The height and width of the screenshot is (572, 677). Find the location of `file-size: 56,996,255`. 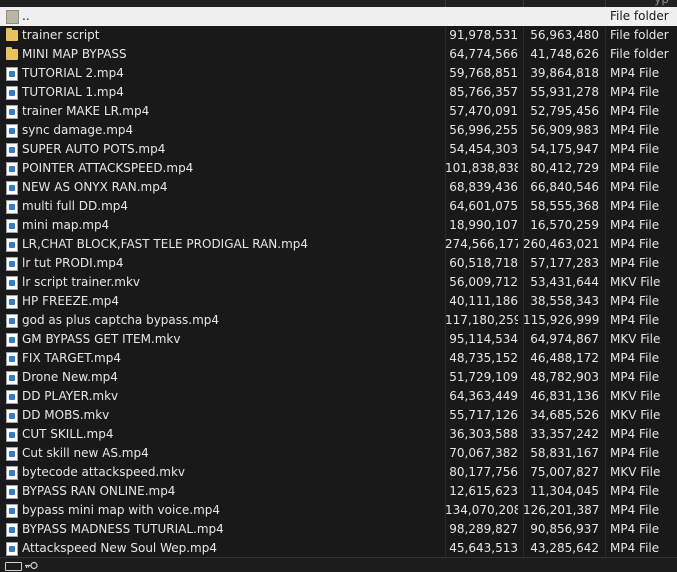

file-size: 56,996,255 is located at coordinates (483, 130).